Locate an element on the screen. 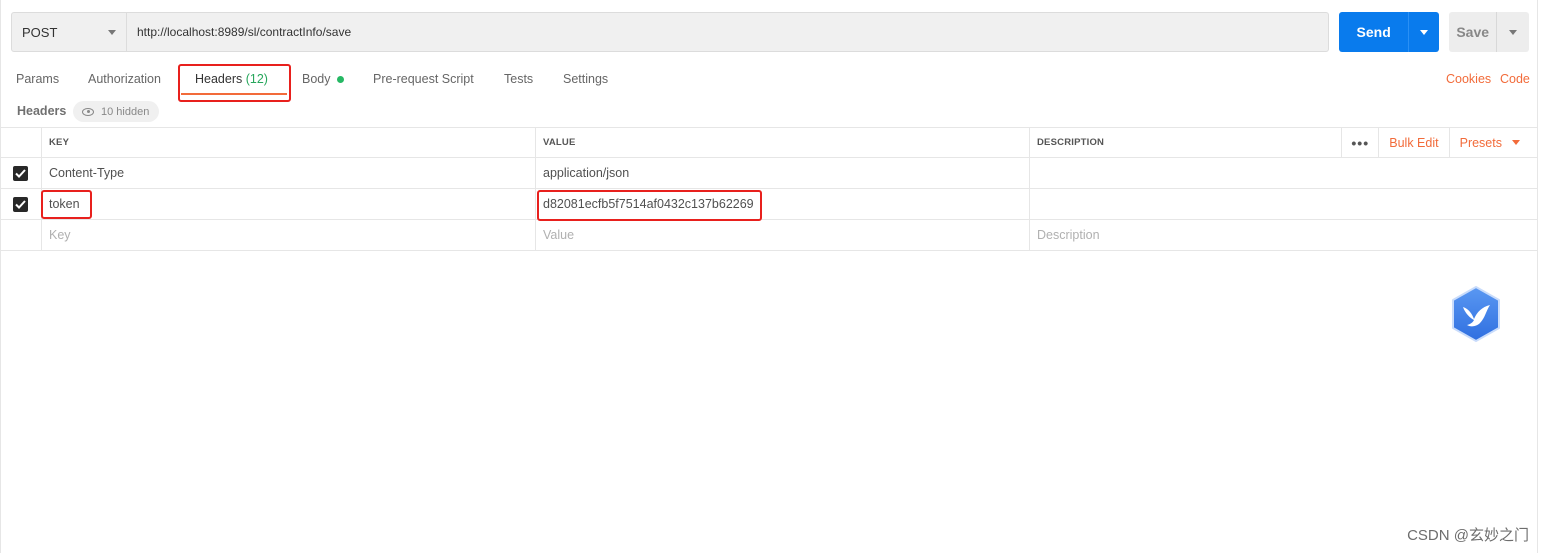  table-row: Content-Type application/json is located at coordinates (769, 173).